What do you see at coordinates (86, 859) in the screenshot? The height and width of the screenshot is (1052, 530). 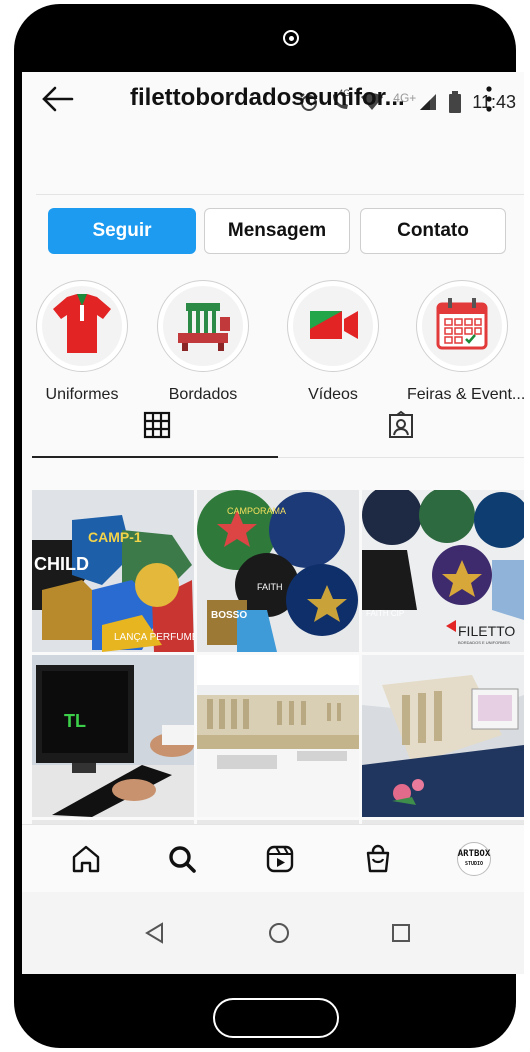 I see `home-icon` at bounding box center [86, 859].